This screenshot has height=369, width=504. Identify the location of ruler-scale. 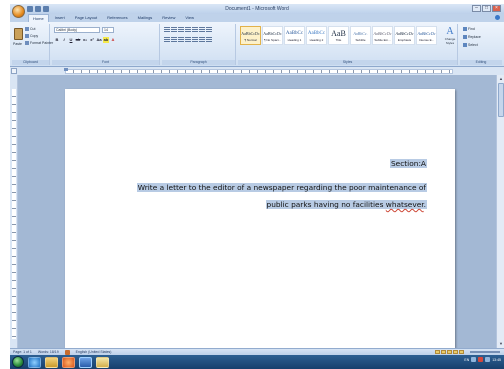
(259, 71).